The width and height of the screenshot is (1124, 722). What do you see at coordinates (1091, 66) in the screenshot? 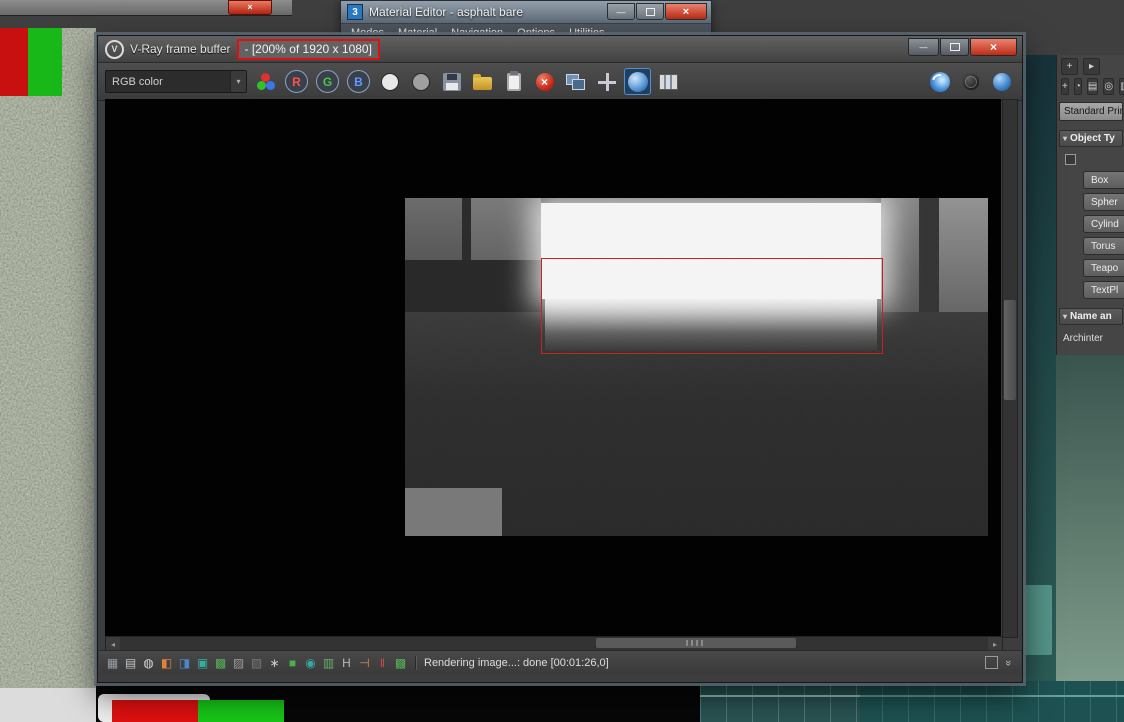
I see `arrow-icon: ▸` at bounding box center [1091, 66].